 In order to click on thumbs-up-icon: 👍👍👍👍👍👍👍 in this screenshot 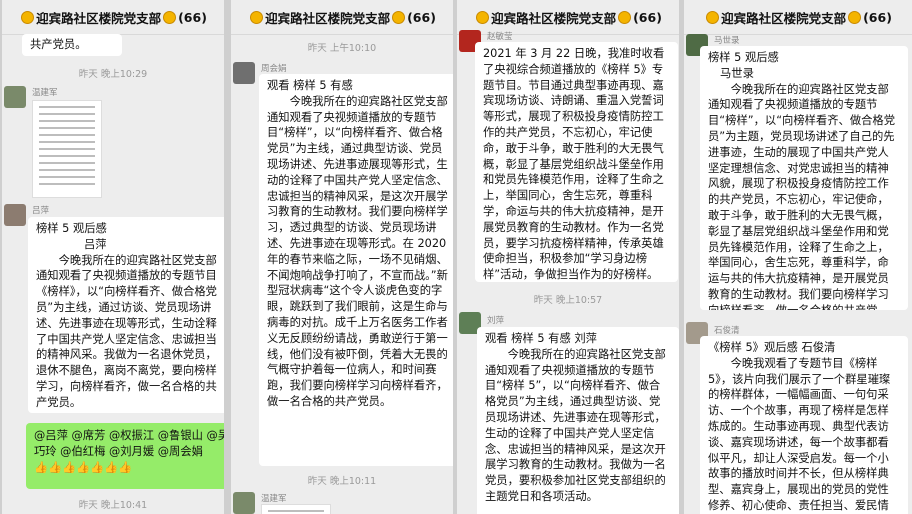, I will do `click(83, 467)`.